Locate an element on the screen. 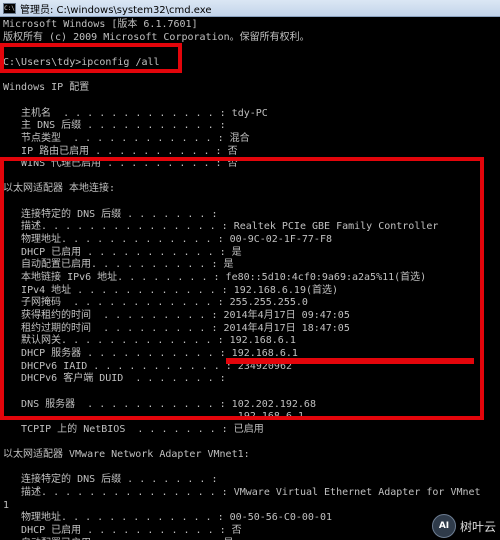 The width and height of the screenshot is (500, 540). redaction-bar is located at coordinates (350, 361).